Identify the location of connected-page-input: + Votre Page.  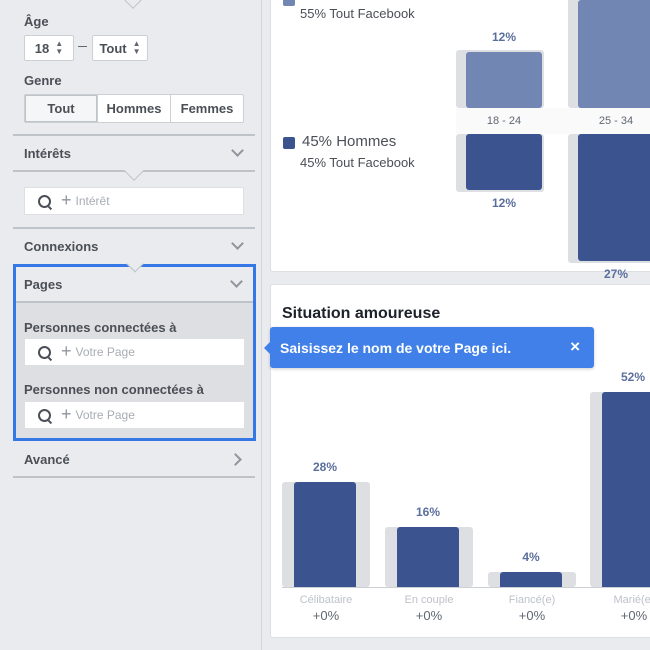
(134, 352).